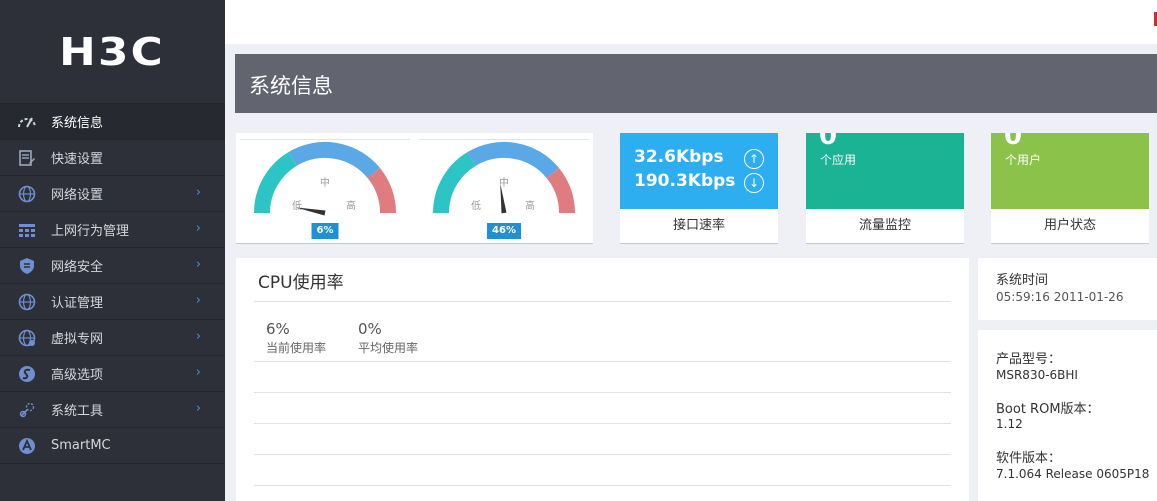 The width and height of the screenshot is (1157, 501). I want to click on interface-rate-card: 32.6Kbps ↑ 190.3Kbps ↓ 接口速率, so click(699, 188).